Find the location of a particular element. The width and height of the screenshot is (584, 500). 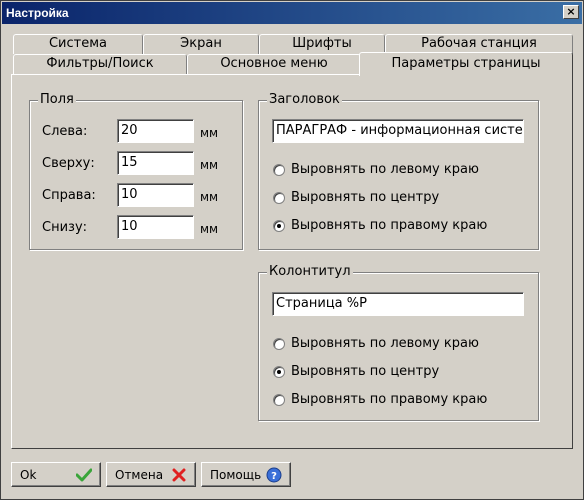

help-button: Помощь ? is located at coordinates (246, 474).